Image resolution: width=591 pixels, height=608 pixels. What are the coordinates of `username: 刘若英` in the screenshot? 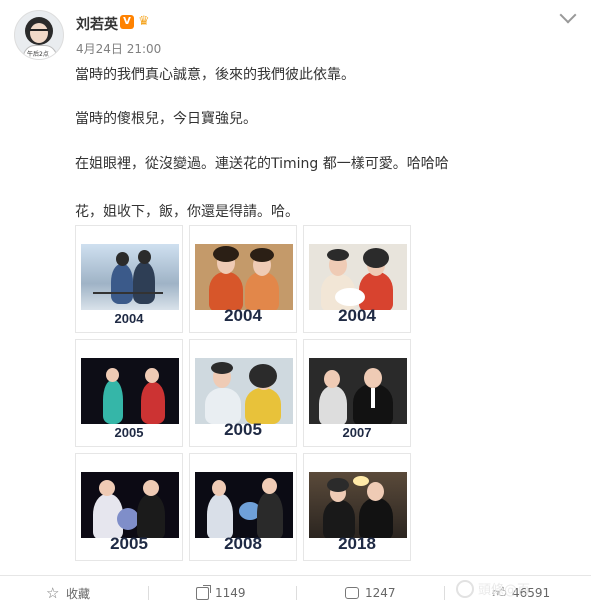 It's located at (97, 24).